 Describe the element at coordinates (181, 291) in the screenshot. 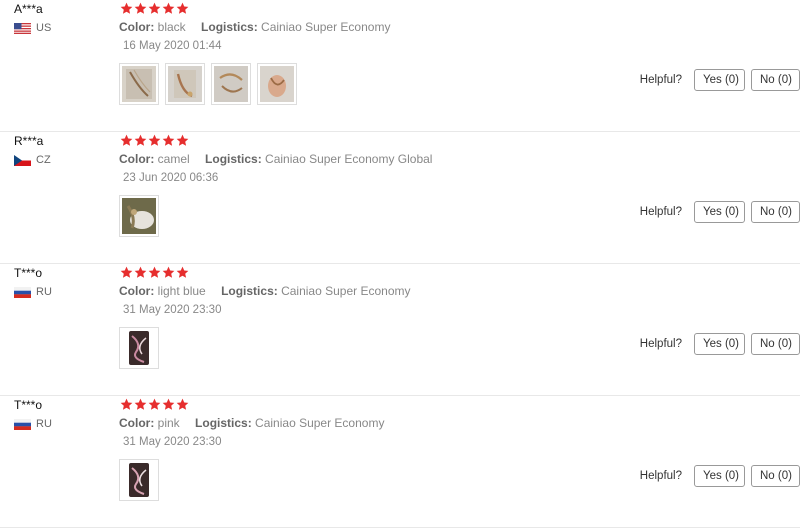

I see `color-value: light blue` at that location.